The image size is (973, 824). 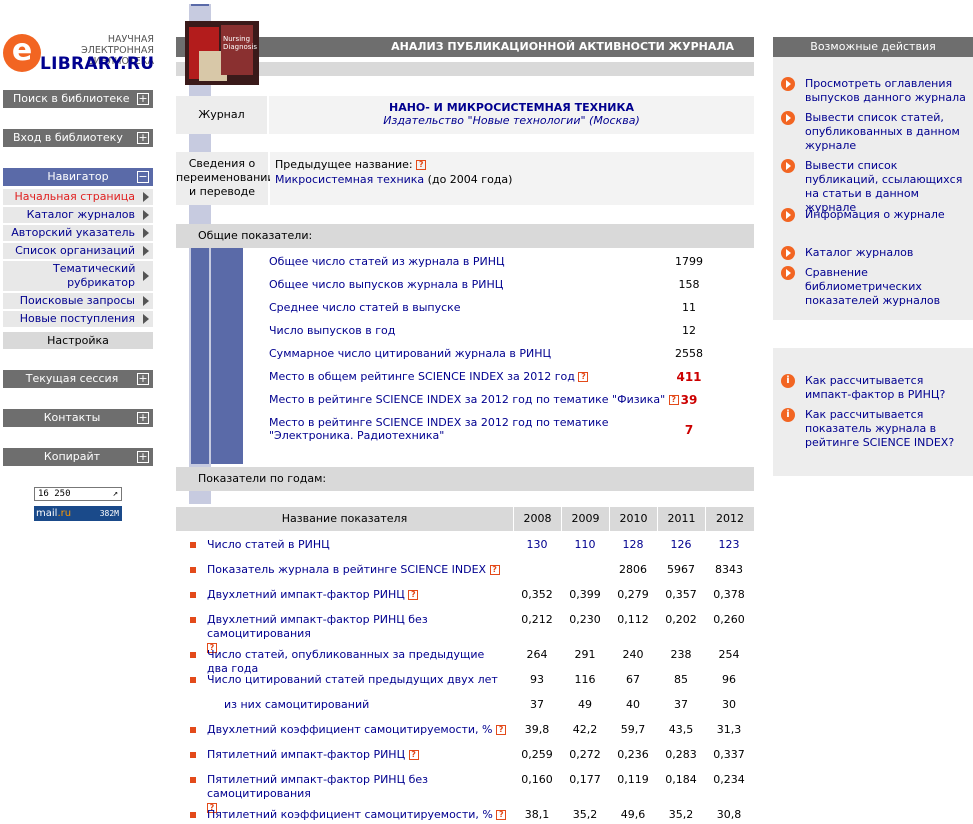 What do you see at coordinates (681, 569) in the screenshot?
I see `row-value: 5967` at bounding box center [681, 569].